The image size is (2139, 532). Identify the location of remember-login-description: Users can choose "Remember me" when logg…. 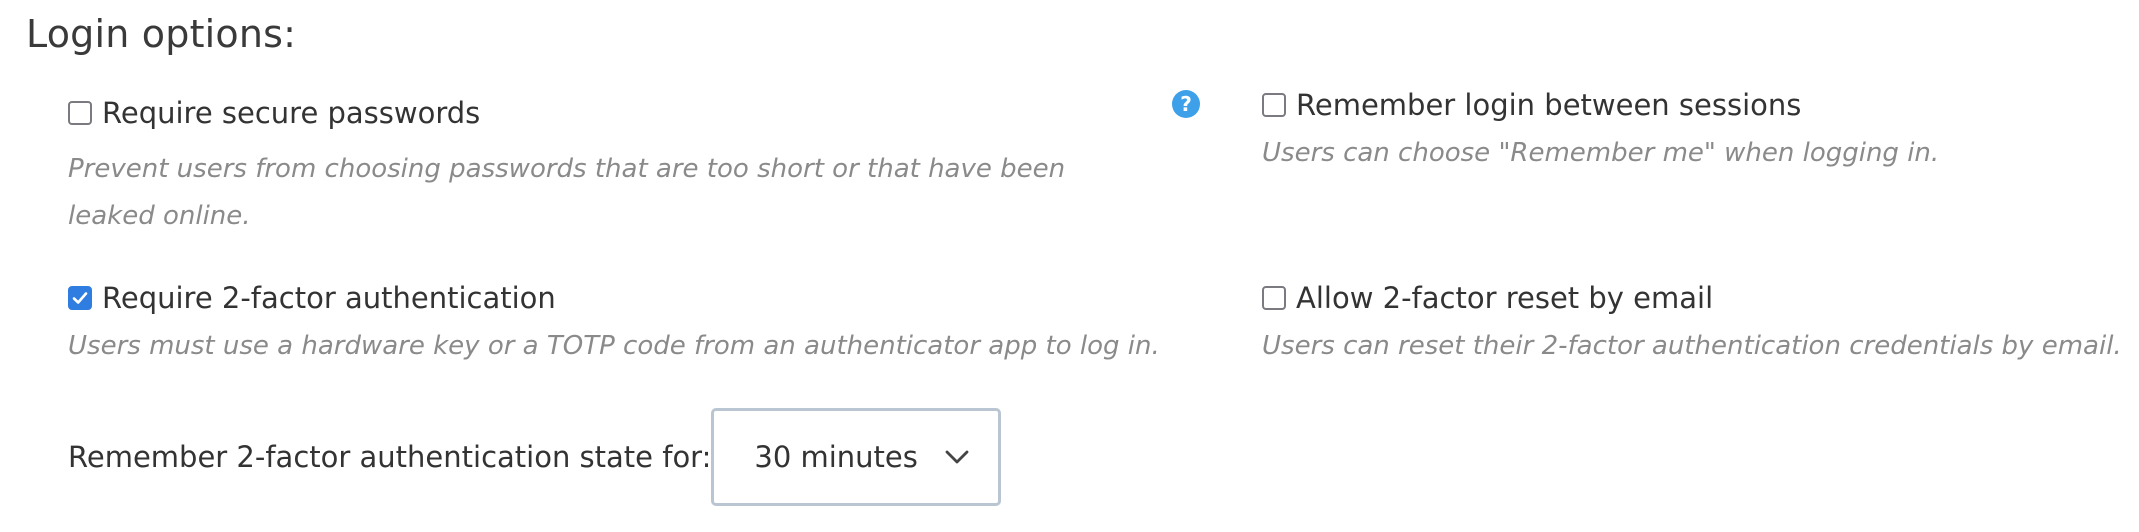
(1601, 153).